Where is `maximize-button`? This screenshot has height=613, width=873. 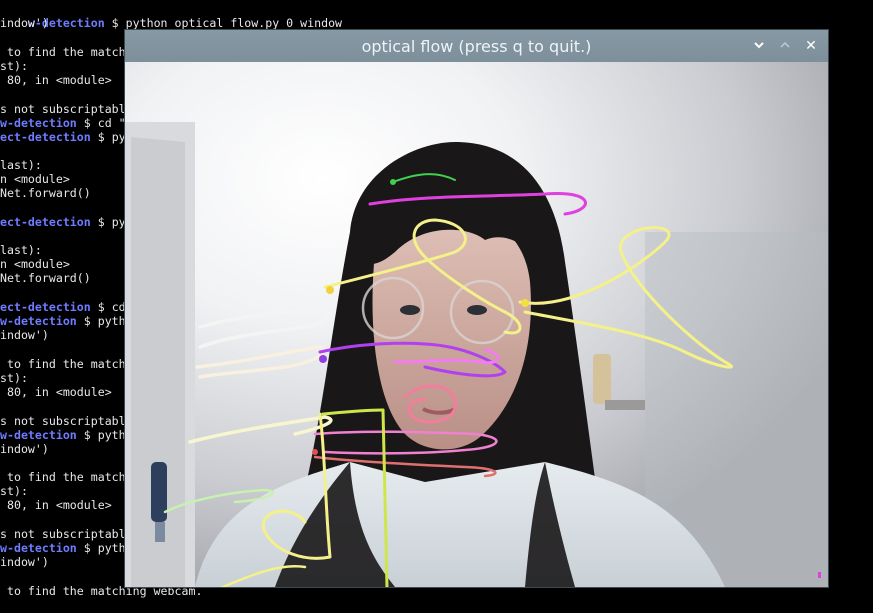 maximize-button is located at coordinates (785, 46).